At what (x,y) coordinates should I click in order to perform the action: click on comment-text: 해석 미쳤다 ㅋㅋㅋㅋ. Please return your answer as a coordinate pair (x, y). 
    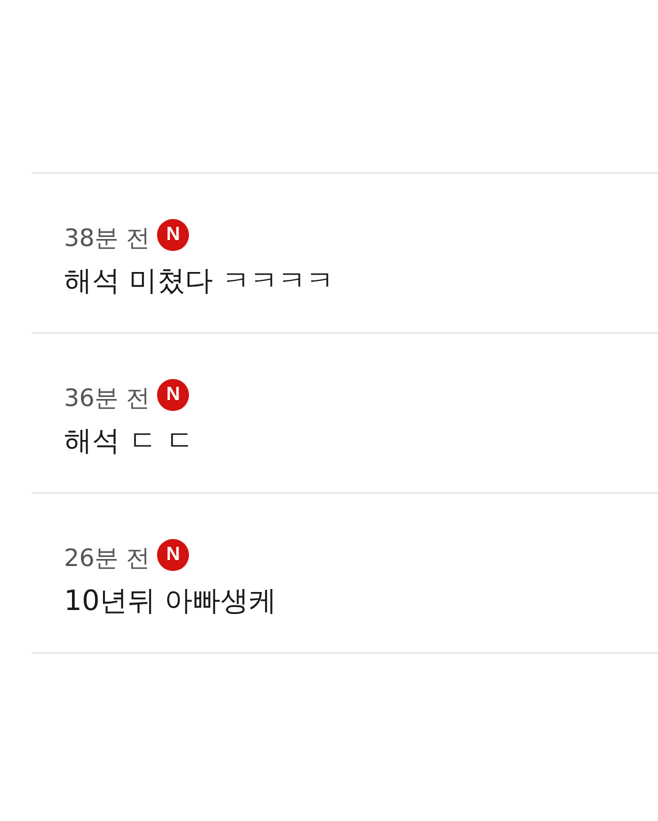
    Looking at the image, I should click on (199, 281).